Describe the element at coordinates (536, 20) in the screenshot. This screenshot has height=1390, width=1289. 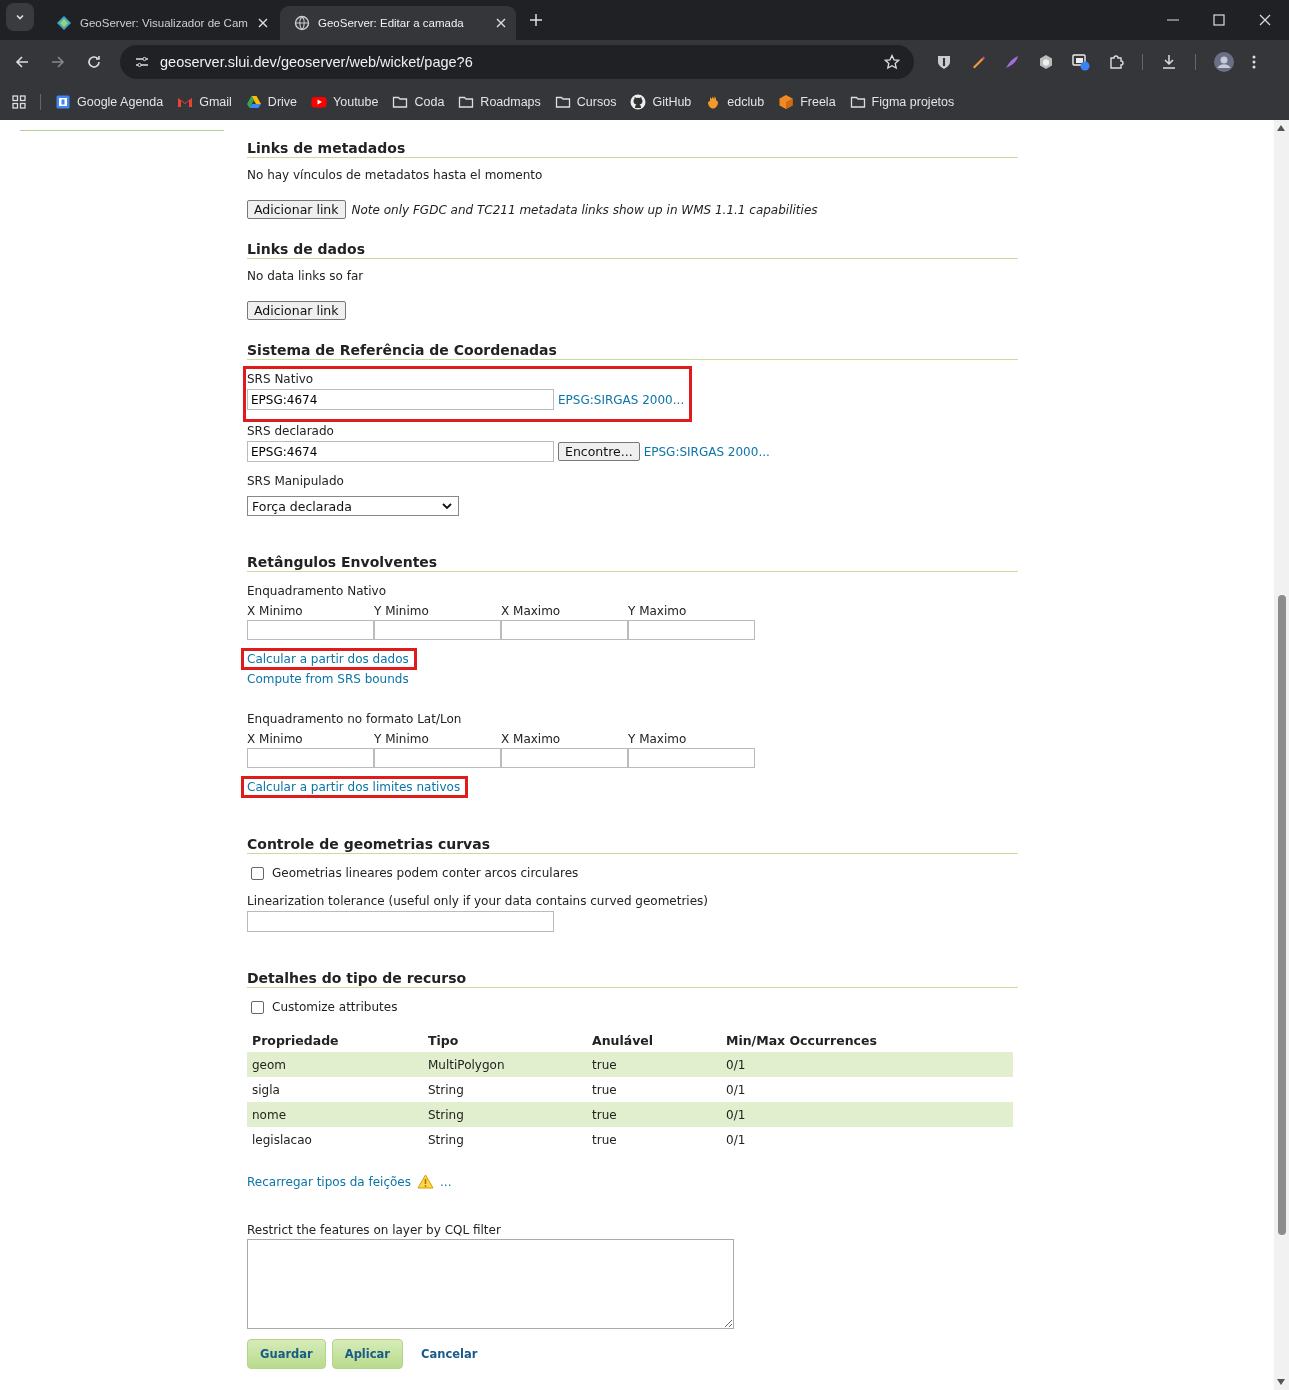
I see `new-tab-icon` at that location.